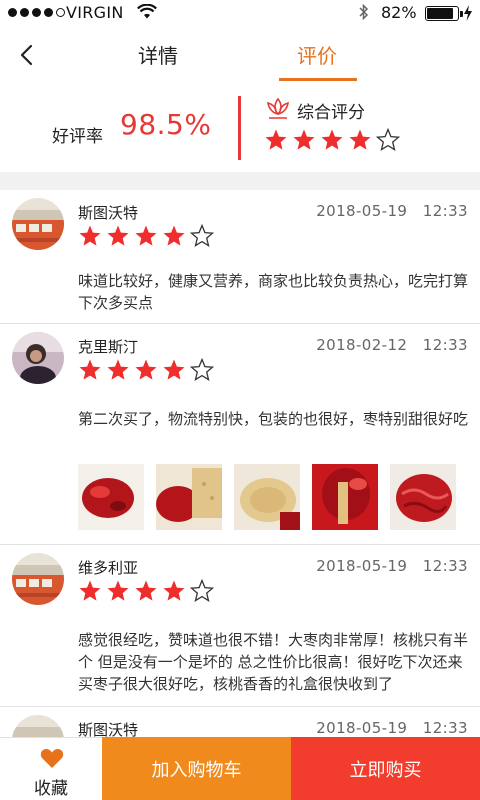 This screenshot has width=480, height=800. What do you see at coordinates (444, 13) in the screenshot?
I see `battery-icon` at bounding box center [444, 13].